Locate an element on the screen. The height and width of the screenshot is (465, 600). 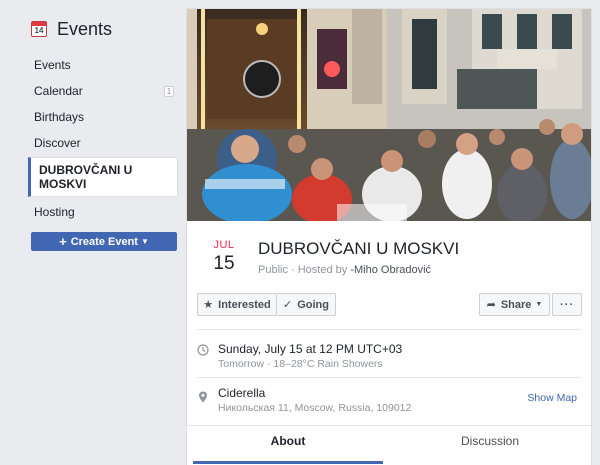
interested-button: ★ Interested is located at coordinates (237, 304).